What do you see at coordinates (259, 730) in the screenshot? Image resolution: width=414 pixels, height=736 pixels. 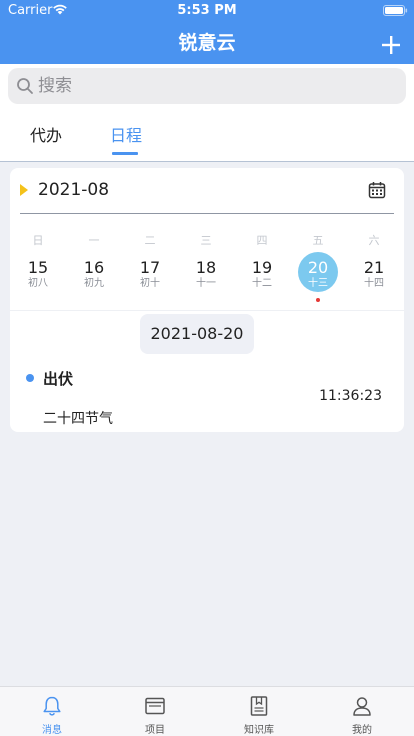 I see `tabbar-label: 知识库` at bounding box center [259, 730].